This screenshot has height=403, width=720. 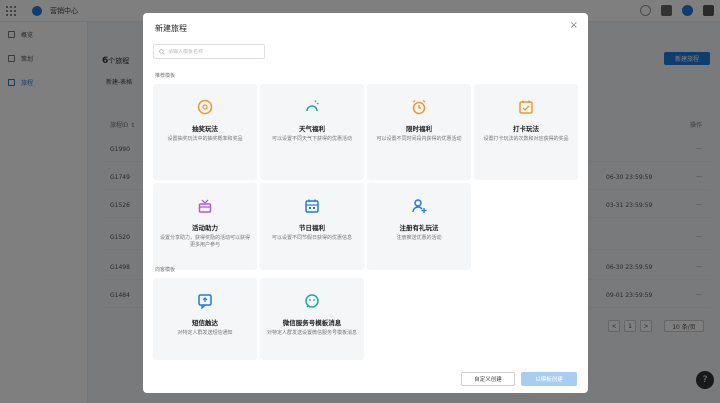 I want to click on card-description: 设置分享助力，获得奖励的活动可以获得更多用户参与, so click(x=205, y=241).